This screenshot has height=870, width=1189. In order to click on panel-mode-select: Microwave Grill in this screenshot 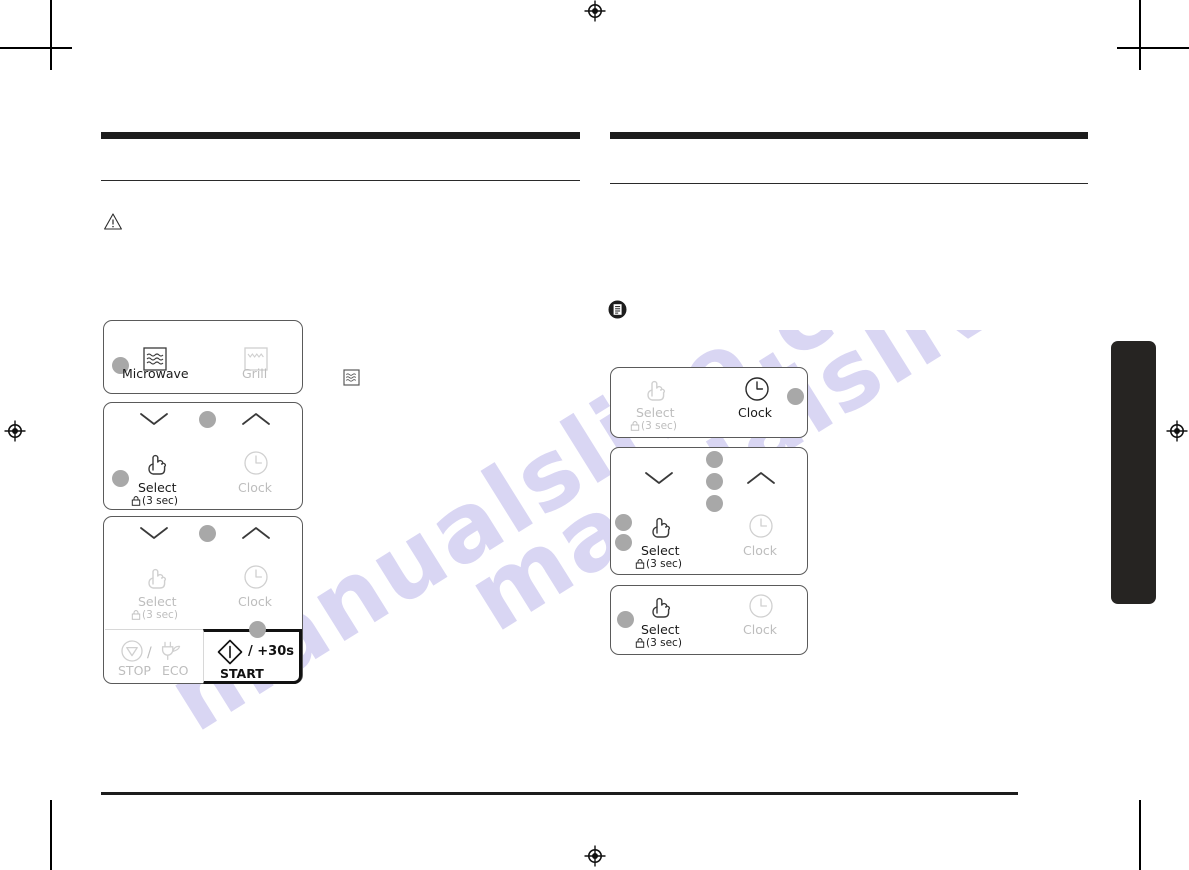, I will do `click(203, 357)`.